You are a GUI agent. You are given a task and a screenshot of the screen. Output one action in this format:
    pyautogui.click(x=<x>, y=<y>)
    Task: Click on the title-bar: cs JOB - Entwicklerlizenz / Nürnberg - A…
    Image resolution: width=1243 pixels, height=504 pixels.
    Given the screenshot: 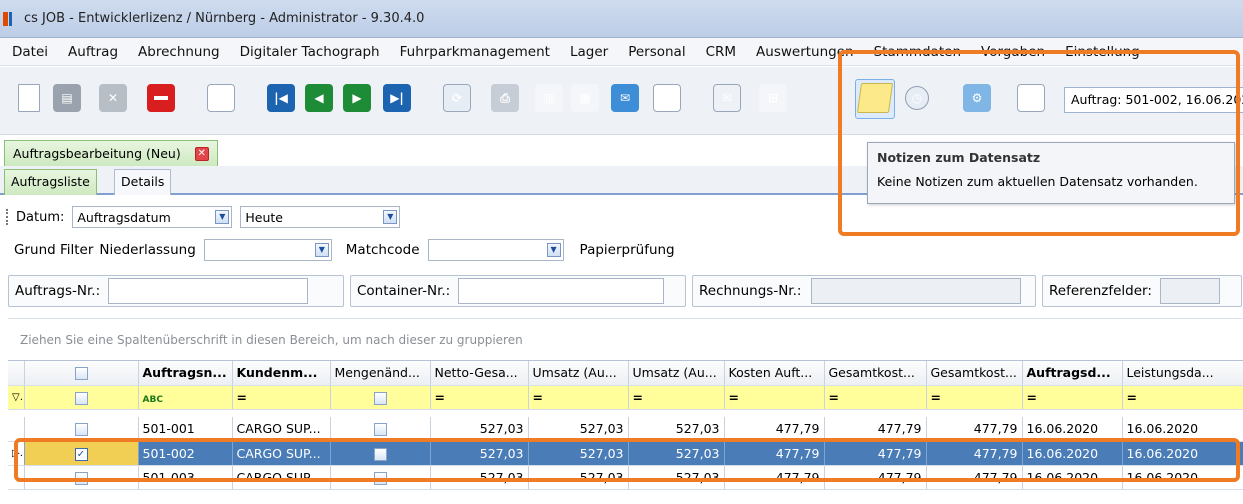 What is the action you would take?
    pyautogui.click(x=621, y=19)
    